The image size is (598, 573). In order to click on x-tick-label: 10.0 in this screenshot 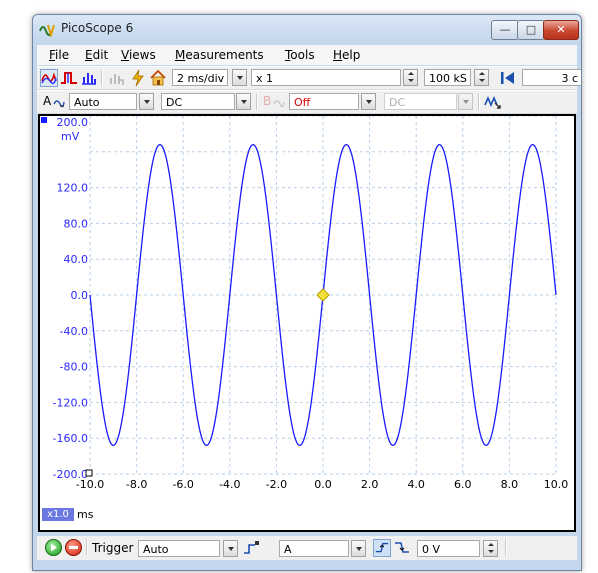, I will do `click(556, 484)`.